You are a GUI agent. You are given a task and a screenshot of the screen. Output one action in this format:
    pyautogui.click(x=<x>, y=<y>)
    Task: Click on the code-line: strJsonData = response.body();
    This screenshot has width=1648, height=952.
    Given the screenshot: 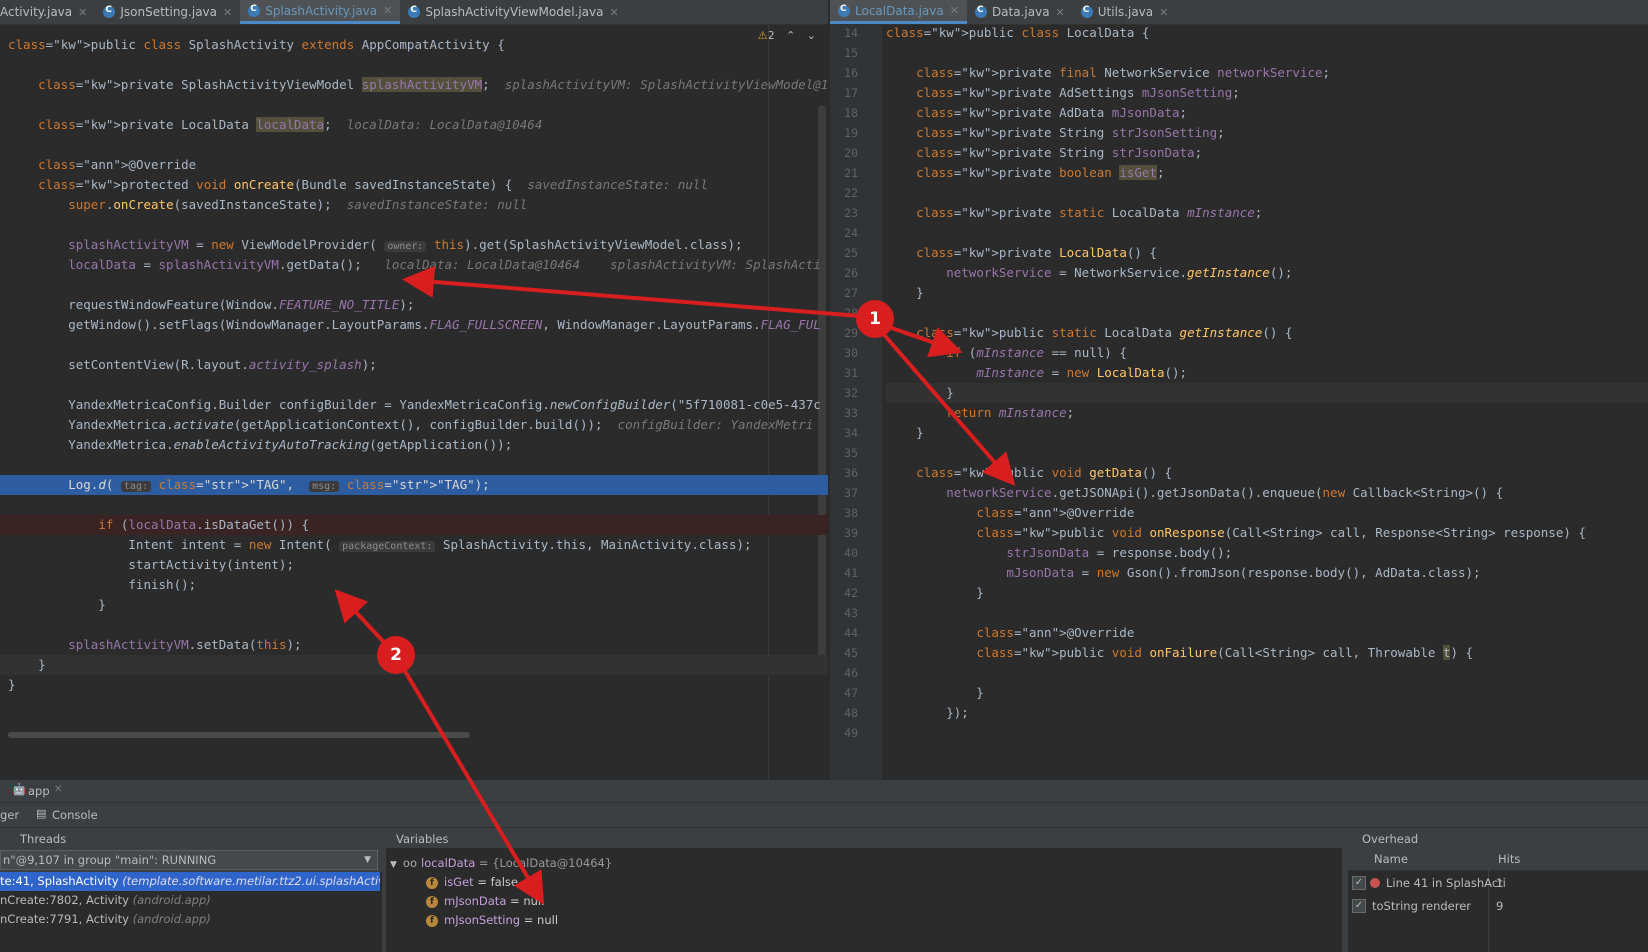 What is the action you would take?
    pyautogui.click(x=1267, y=553)
    